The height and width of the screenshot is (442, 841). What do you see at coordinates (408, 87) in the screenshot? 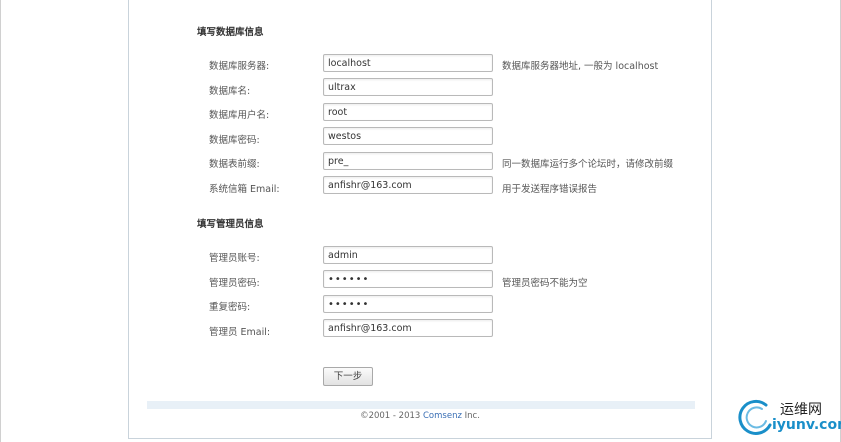
I see `db-name-input` at bounding box center [408, 87].